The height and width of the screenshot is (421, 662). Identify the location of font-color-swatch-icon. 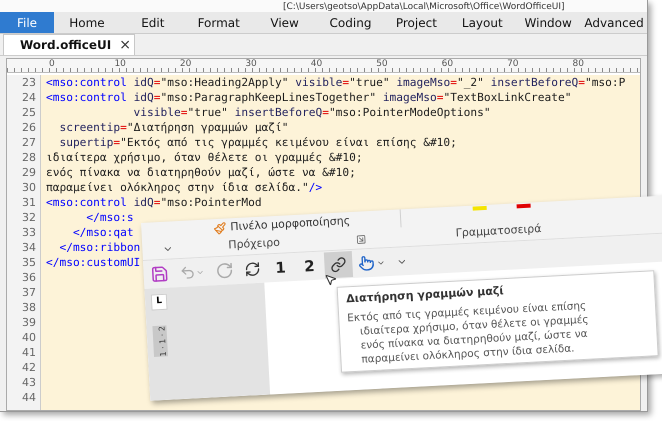
(479, 208).